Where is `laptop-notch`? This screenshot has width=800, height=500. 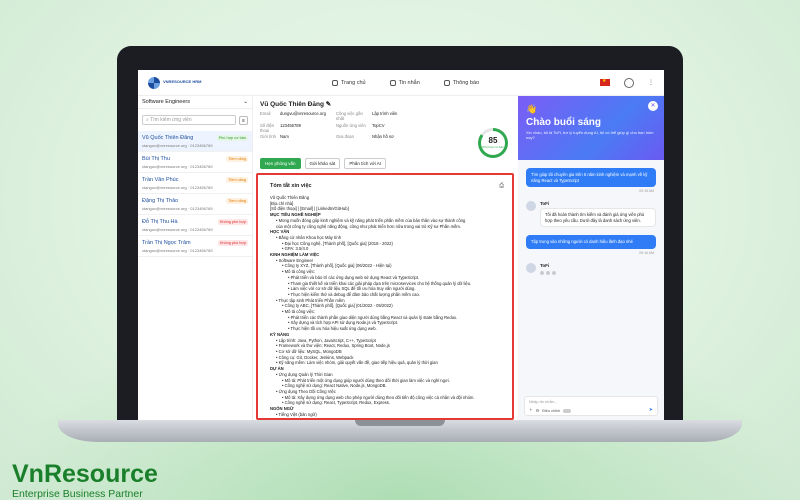 laptop-notch is located at coordinates (400, 423).